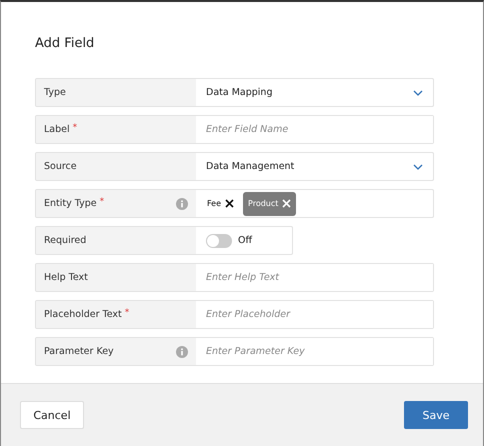 This screenshot has height=446, width=484. Describe the element at coordinates (52, 415) in the screenshot. I see `cancel-button: Cancel` at that location.